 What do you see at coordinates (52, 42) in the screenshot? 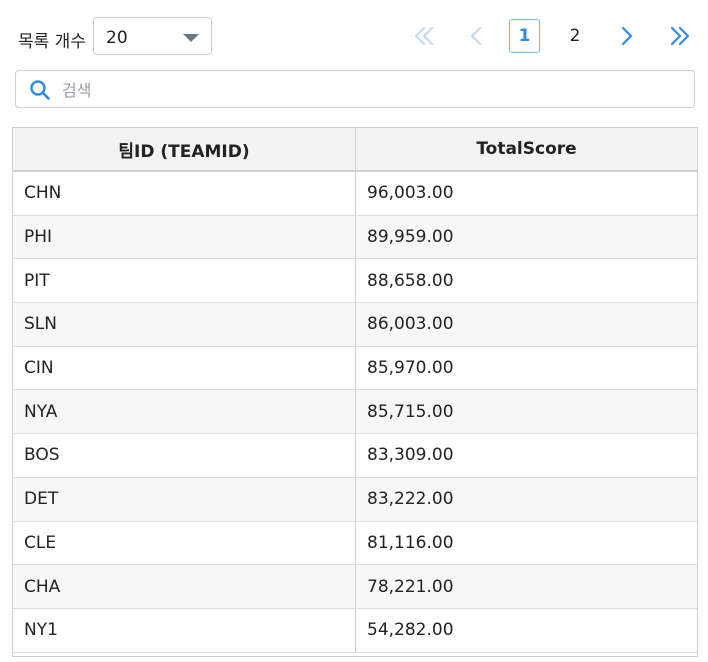
I see `page-size-label: 목록 개수` at bounding box center [52, 42].